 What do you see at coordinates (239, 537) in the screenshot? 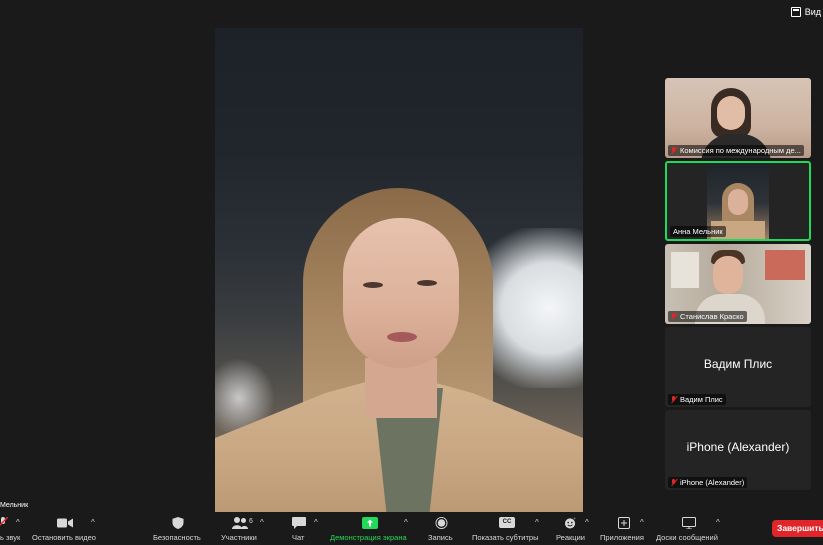
I see `participants-label: Участники` at bounding box center [239, 537].